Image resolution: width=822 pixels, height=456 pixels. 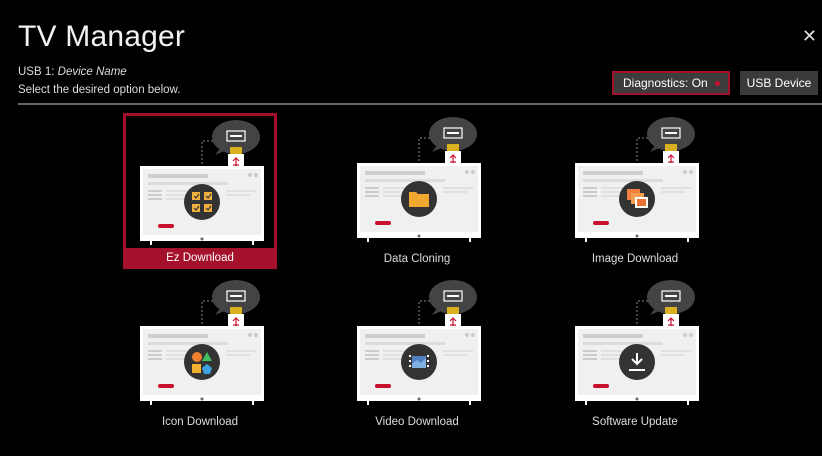 What do you see at coordinates (419, 199) in the screenshot?
I see `folder-icon` at bounding box center [419, 199].